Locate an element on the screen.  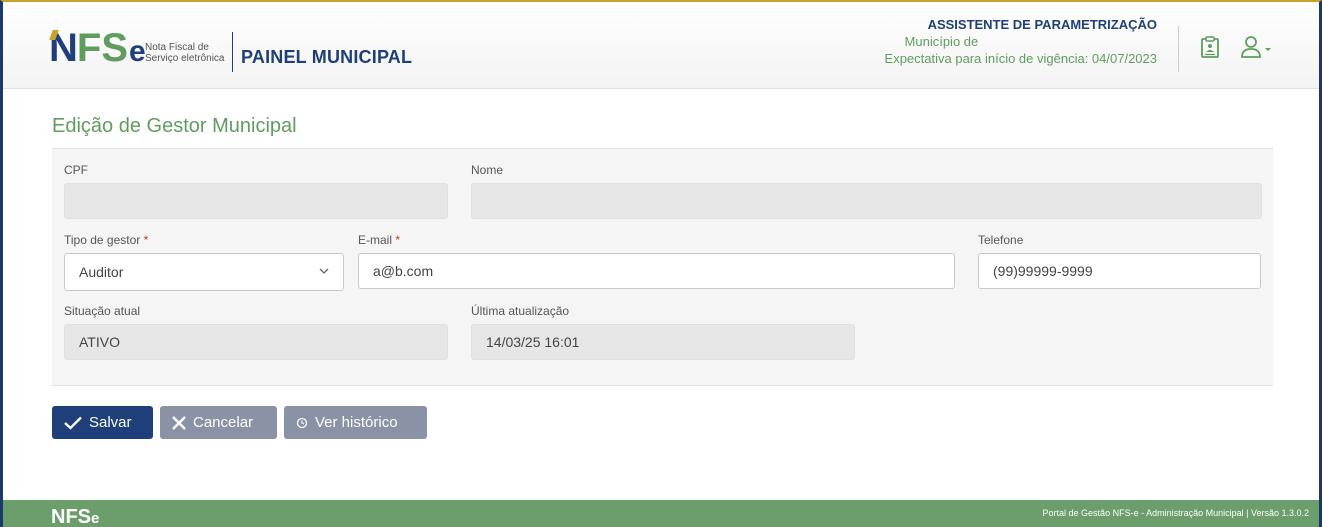
logo-n: N is located at coordinates (63, 48).